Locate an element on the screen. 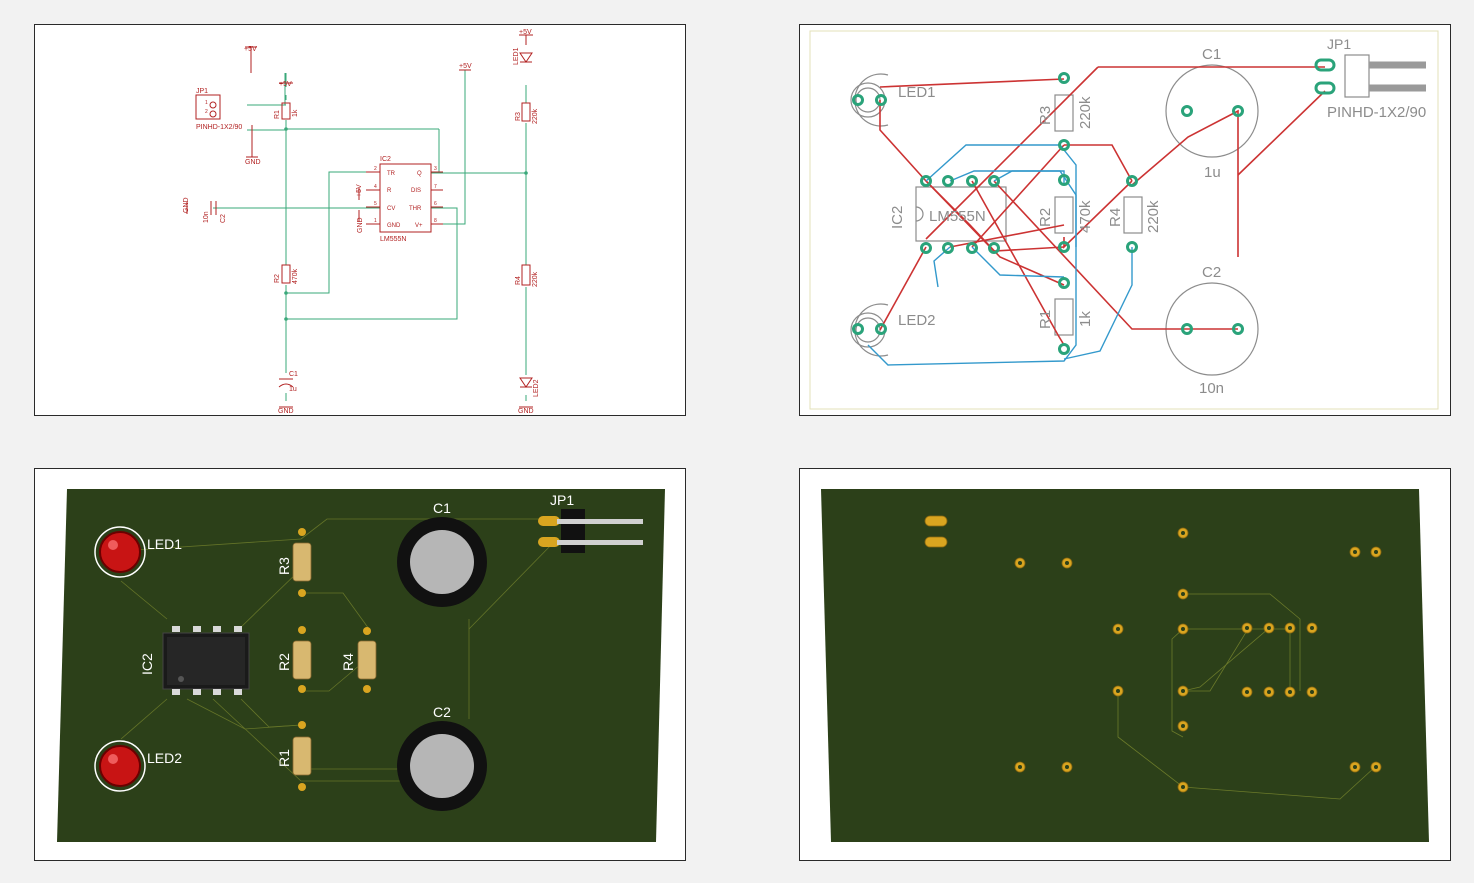 The image size is (1474, 883). c2-3d is located at coordinates (442, 766).